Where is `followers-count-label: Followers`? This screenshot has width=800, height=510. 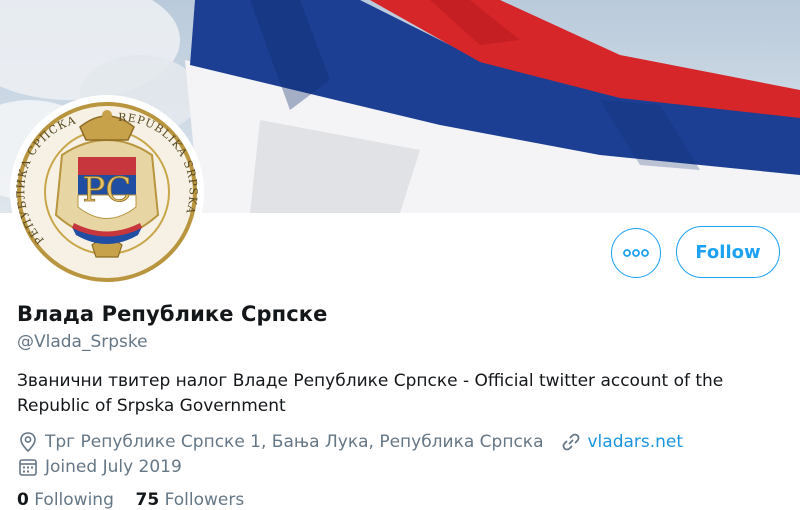 followers-count-label: Followers is located at coordinates (204, 500).